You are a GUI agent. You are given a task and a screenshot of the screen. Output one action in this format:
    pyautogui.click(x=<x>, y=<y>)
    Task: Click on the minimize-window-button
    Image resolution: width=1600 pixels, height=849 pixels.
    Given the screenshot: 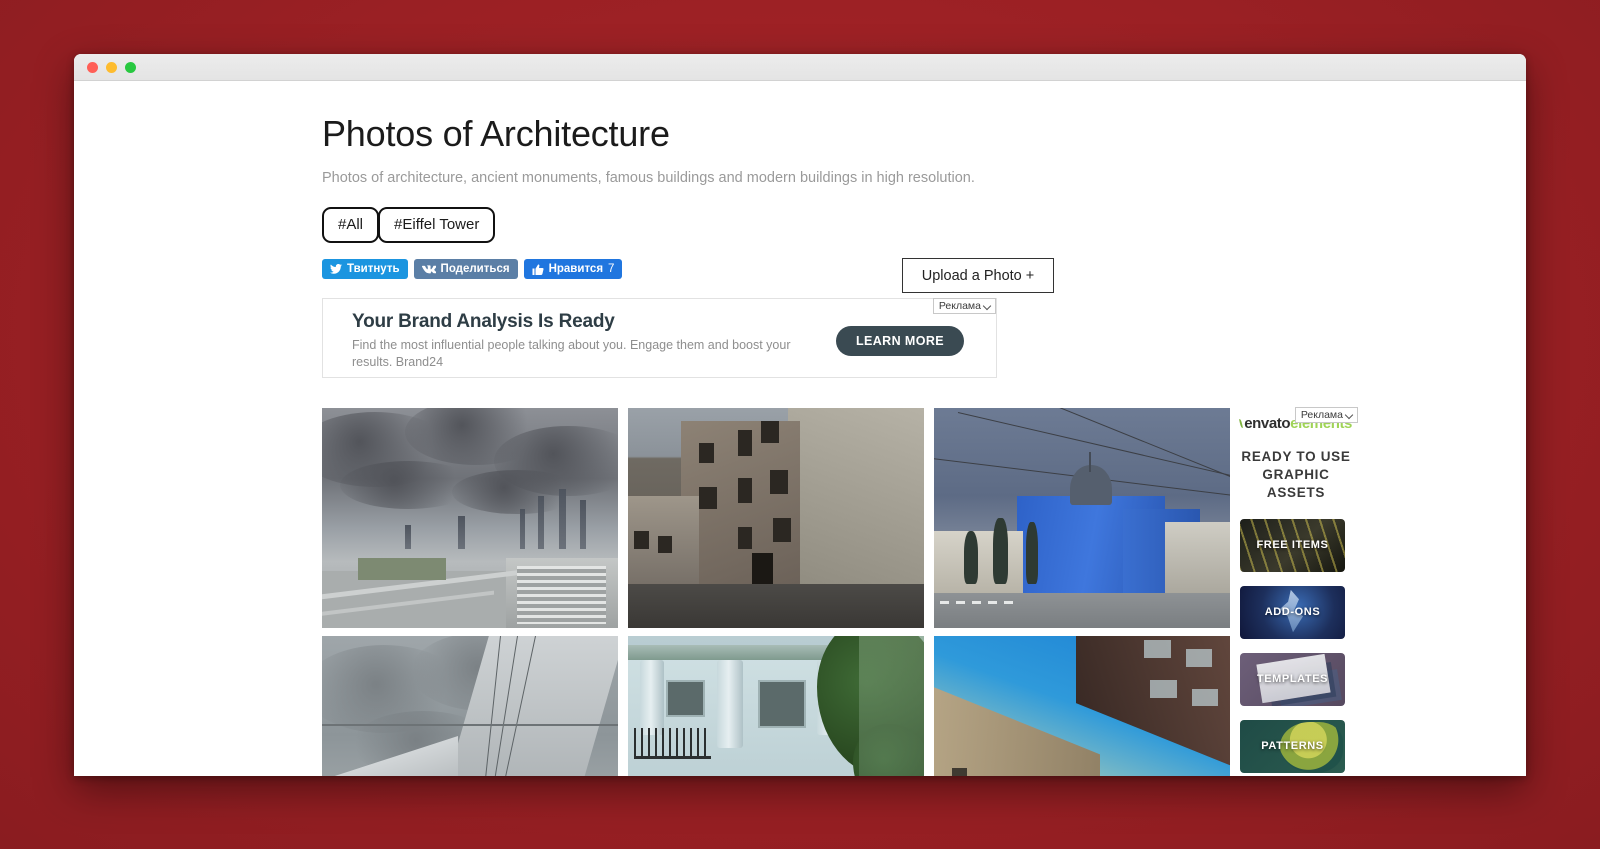 What is the action you would take?
    pyautogui.click(x=111, y=67)
    